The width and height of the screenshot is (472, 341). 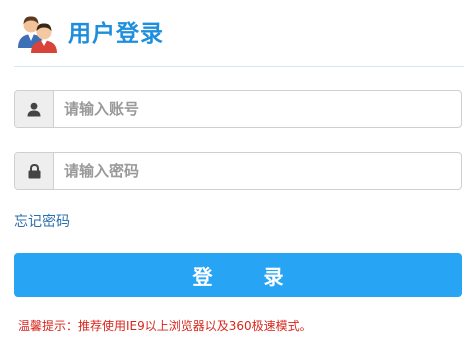 I want to click on login-button: 登 录, so click(x=238, y=275).